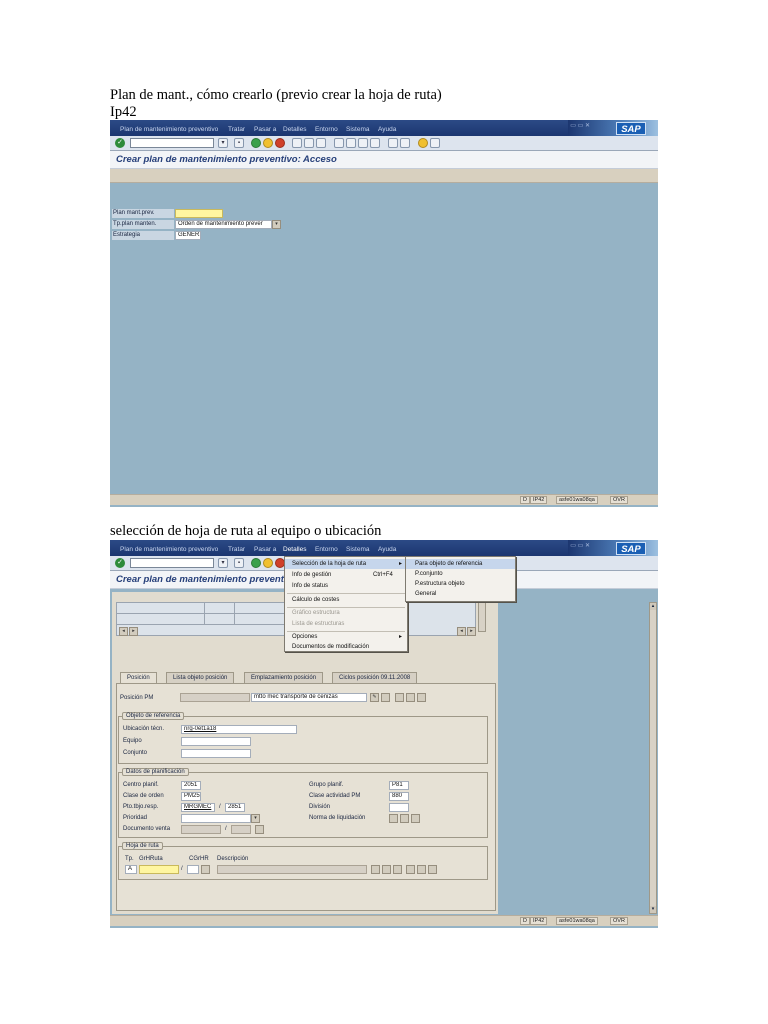  Describe the element at coordinates (460, 584) in the screenshot. I see `submenu-item-estructura-objeto: P.estructura objeto` at that location.